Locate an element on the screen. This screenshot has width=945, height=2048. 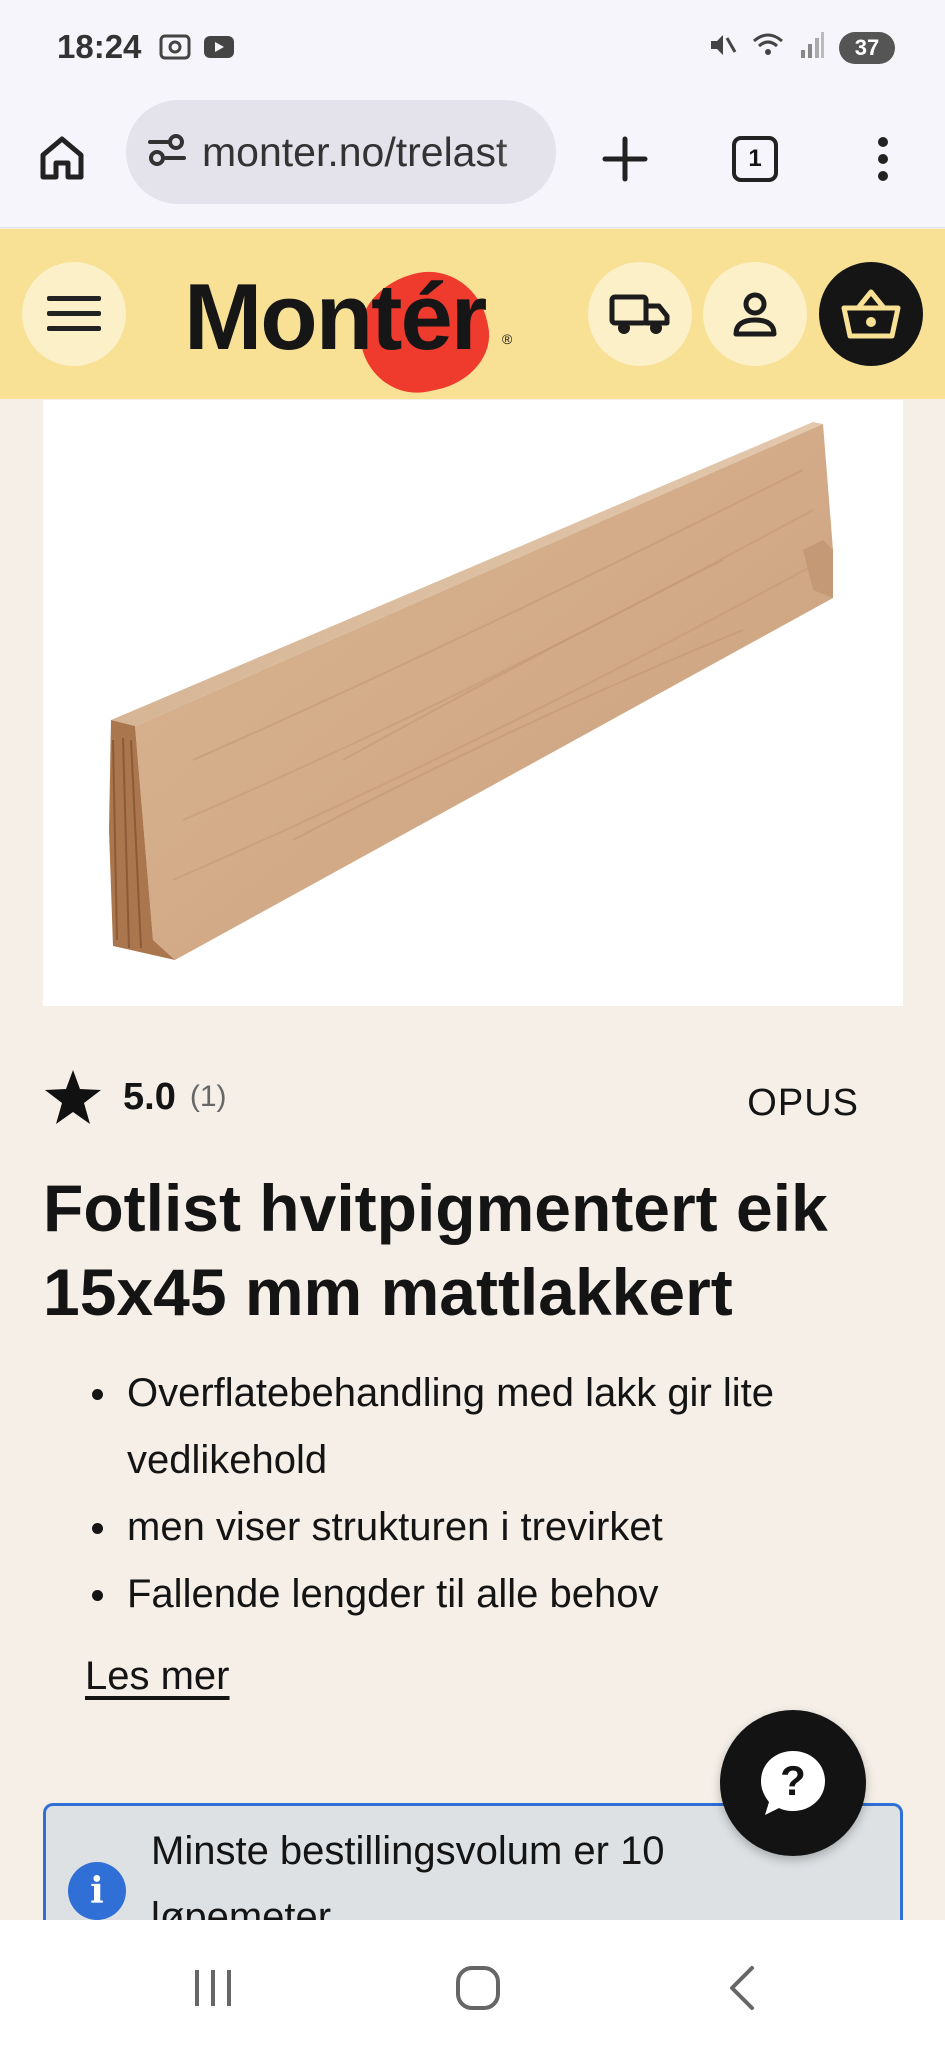
delivery-button is located at coordinates (640, 314).